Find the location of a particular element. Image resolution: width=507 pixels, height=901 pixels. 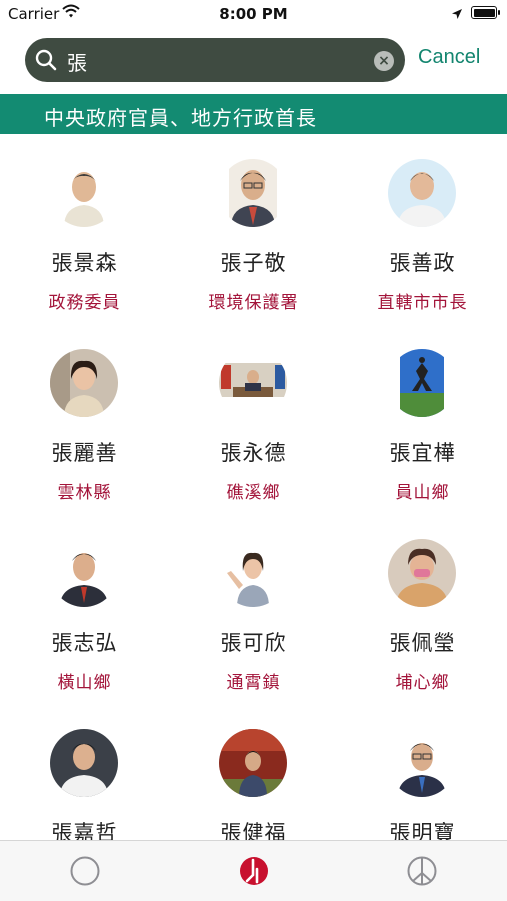

person-card: 張永德 礁溪鄉 is located at coordinates (253, 419).